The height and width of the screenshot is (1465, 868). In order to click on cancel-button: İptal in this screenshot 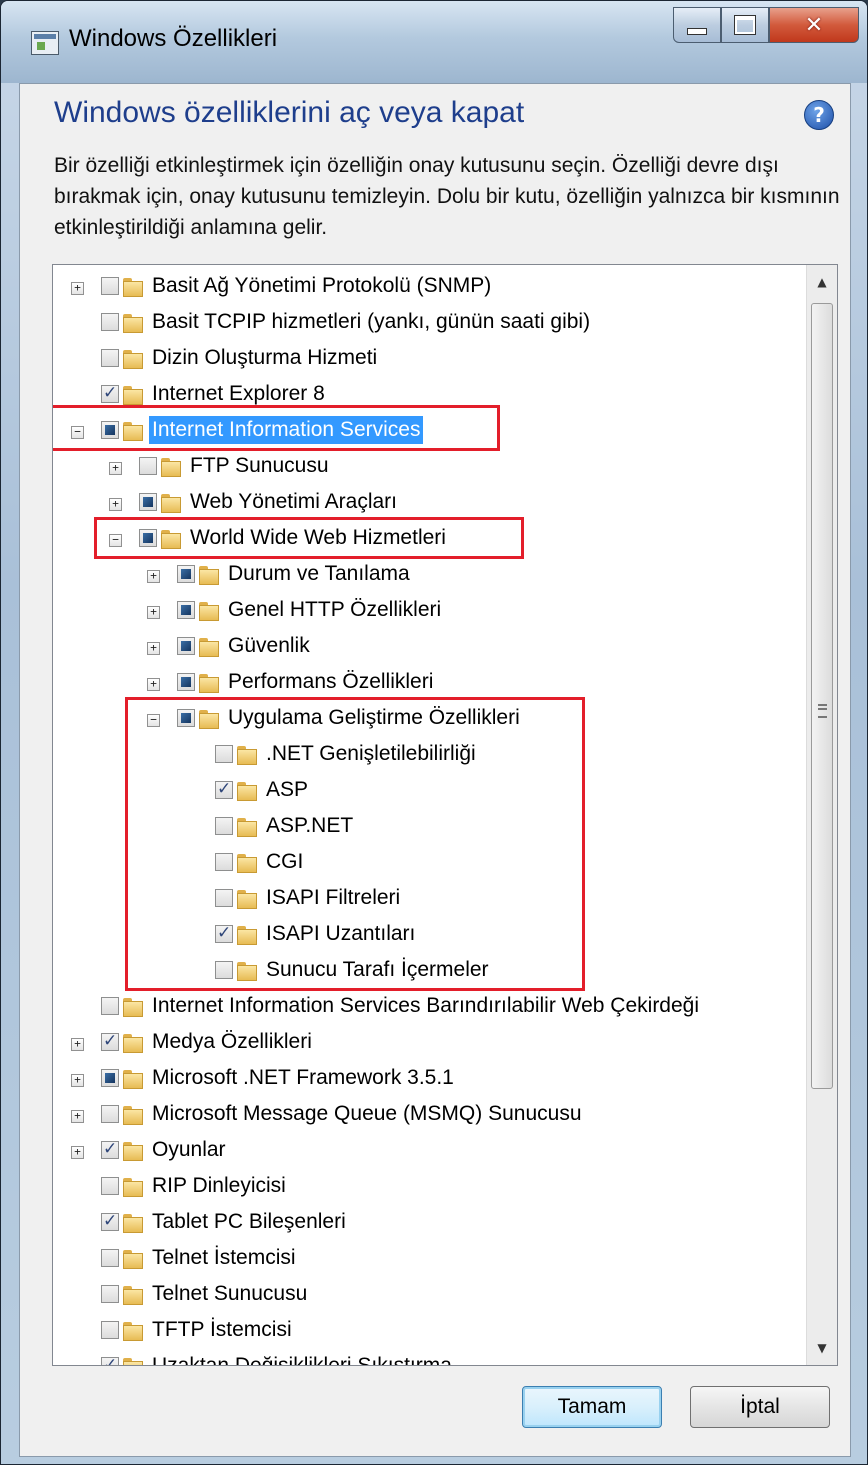, I will do `click(760, 1407)`.